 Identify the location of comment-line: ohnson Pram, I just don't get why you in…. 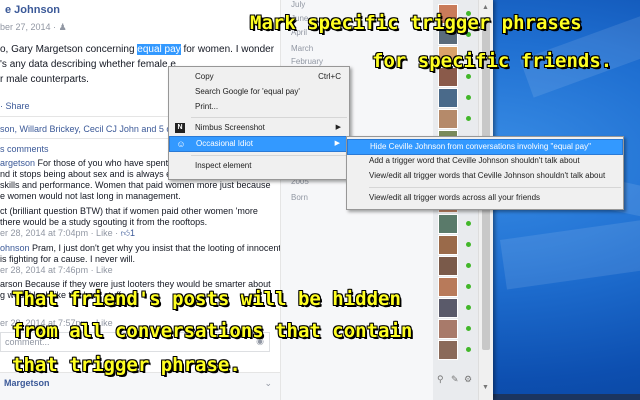
(140, 248).